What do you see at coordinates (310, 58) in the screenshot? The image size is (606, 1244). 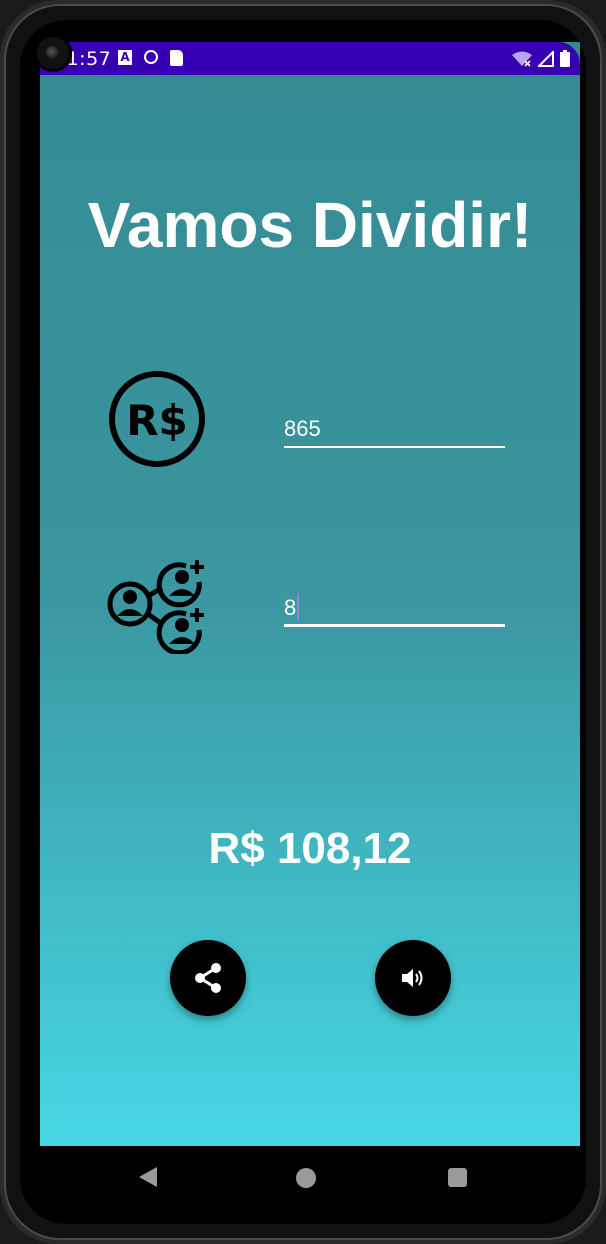 I see `status-bar: 11:57 A` at bounding box center [310, 58].